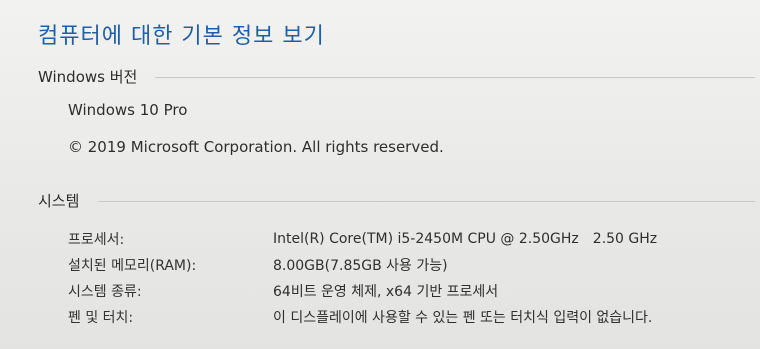 This screenshot has height=349, width=760. I want to click on memory-label: 설치된 메모리(RAM):, so click(132, 266).